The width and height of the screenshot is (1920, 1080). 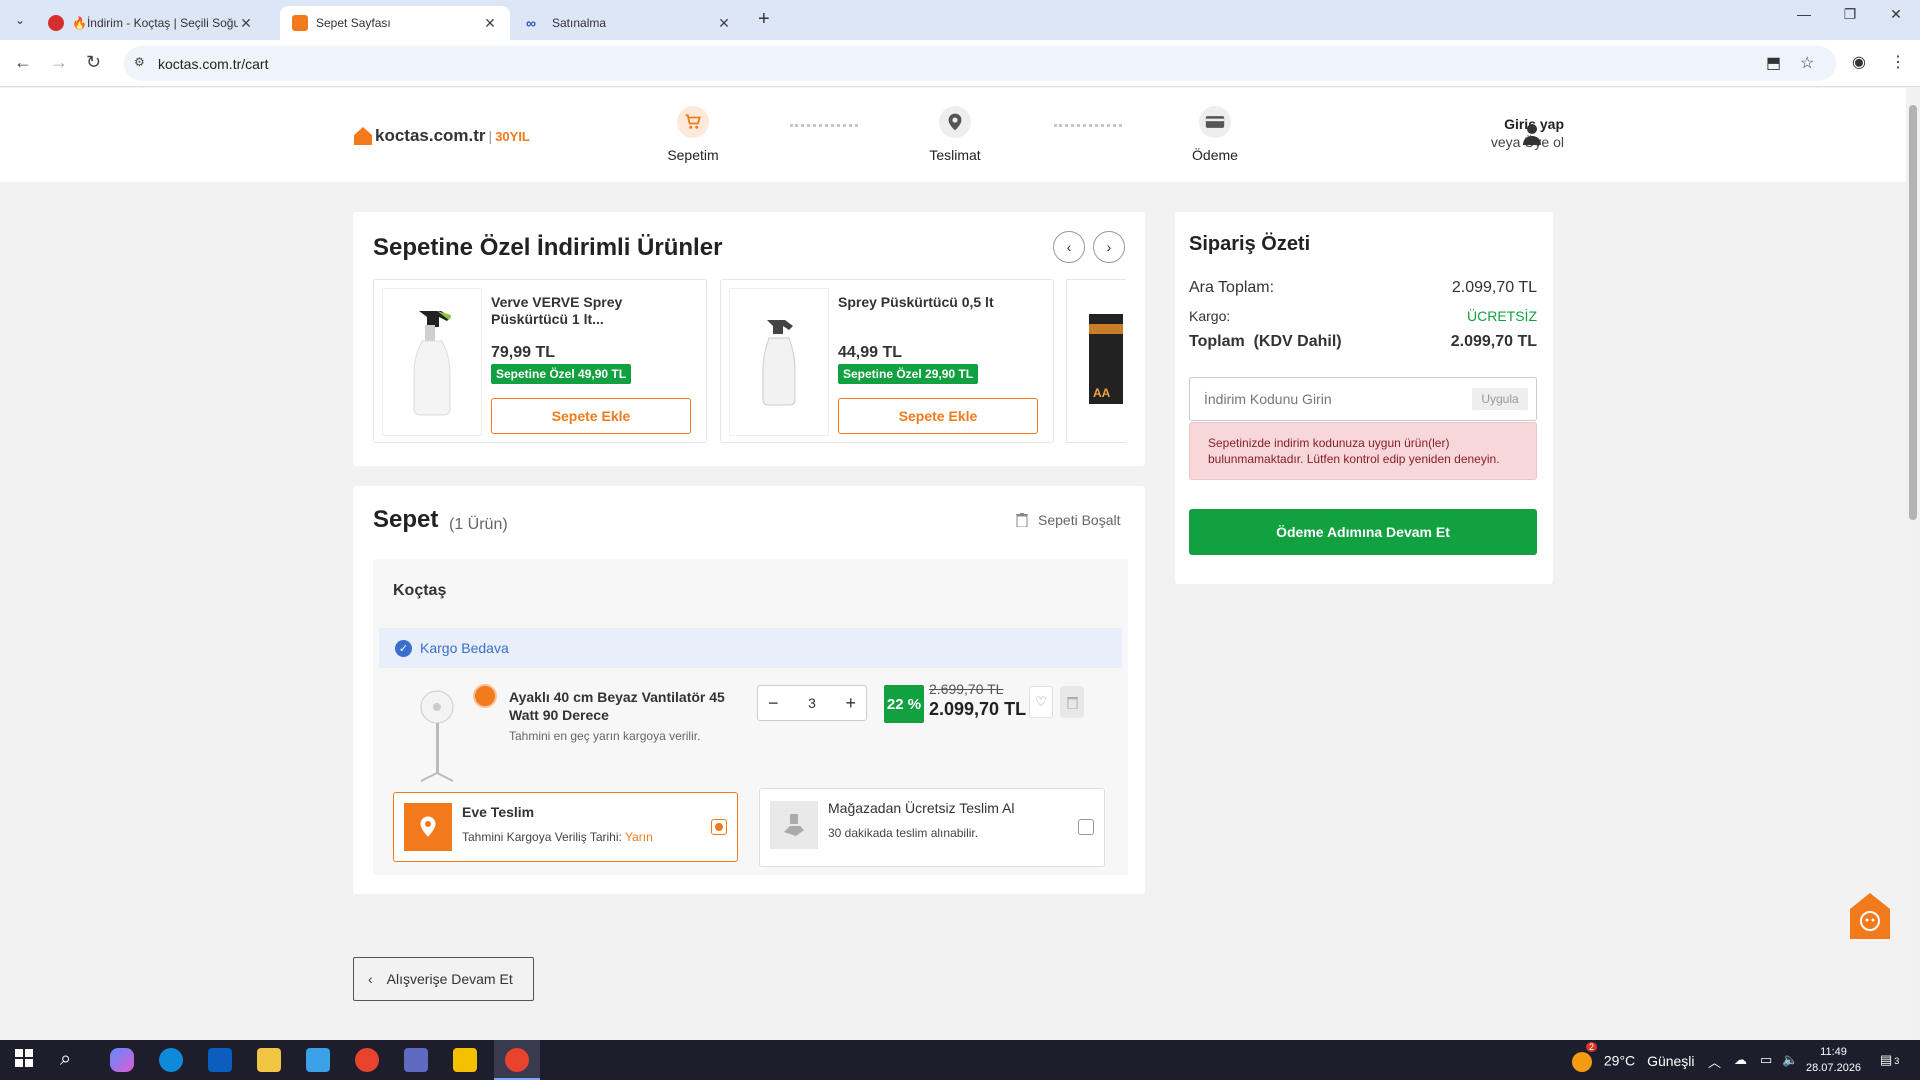 I want to click on tab-sepet-sayfasi: Sepet Sayfası ✕, so click(x=395, y=23).